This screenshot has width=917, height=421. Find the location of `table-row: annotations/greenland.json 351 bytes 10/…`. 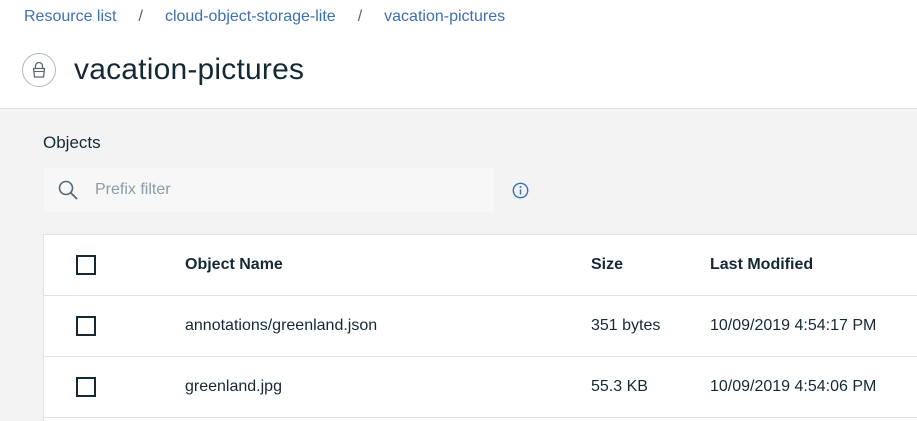

table-row: annotations/greenland.json 351 bytes 10/… is located at coordinates (480, 326).